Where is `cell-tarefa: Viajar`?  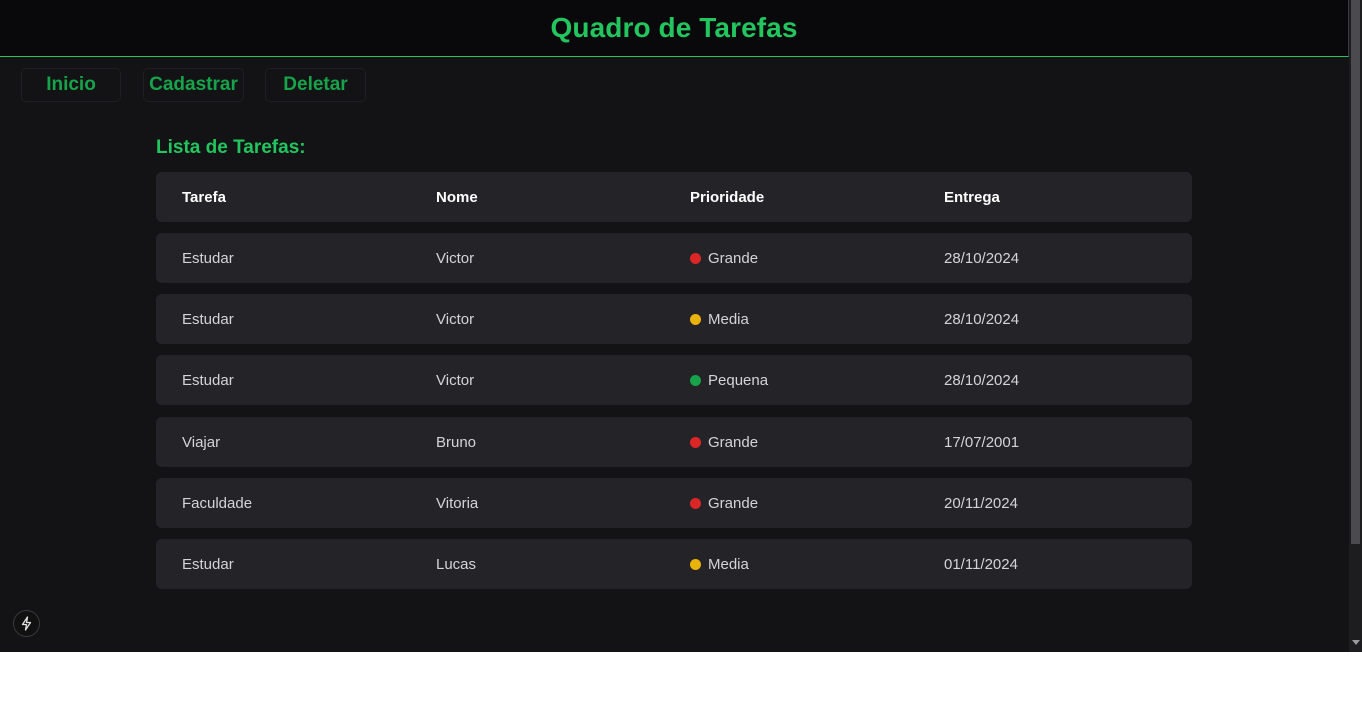
cell-tarefa: Viajar is located at coordinates (201, 442).